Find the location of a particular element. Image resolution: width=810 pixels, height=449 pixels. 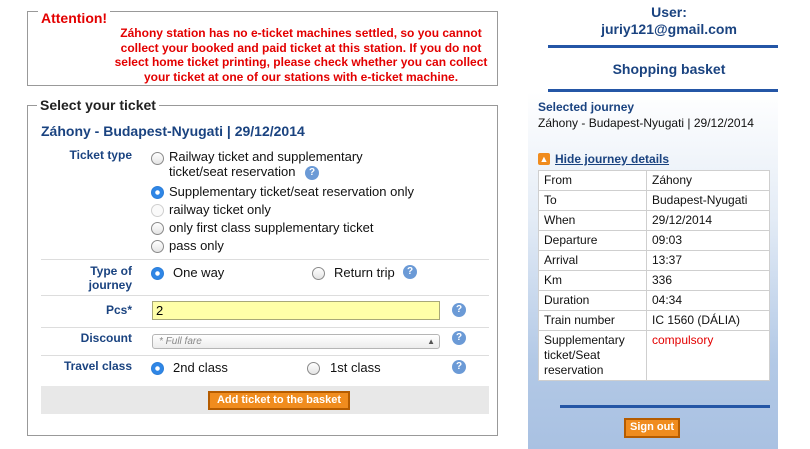

table-row: To Budapest-Nyugati is located at coordinates (654, 200).